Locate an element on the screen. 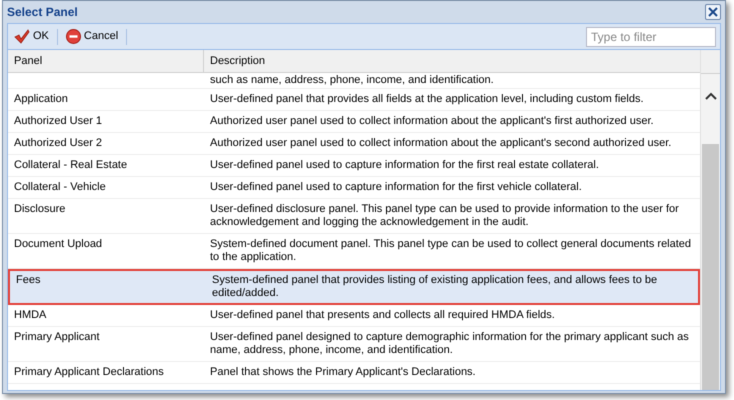 The height and width of the screenshot is (400, 734). column-header: Panel is located at coordinates (106, 61).